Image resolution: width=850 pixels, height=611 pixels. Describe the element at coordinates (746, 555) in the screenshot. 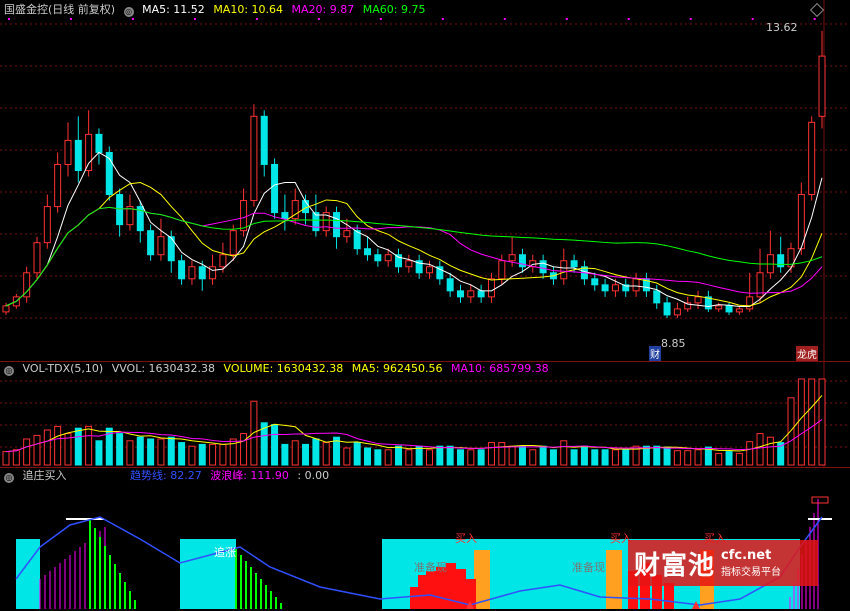

I see `watermark-url: cfc.net` at that location.